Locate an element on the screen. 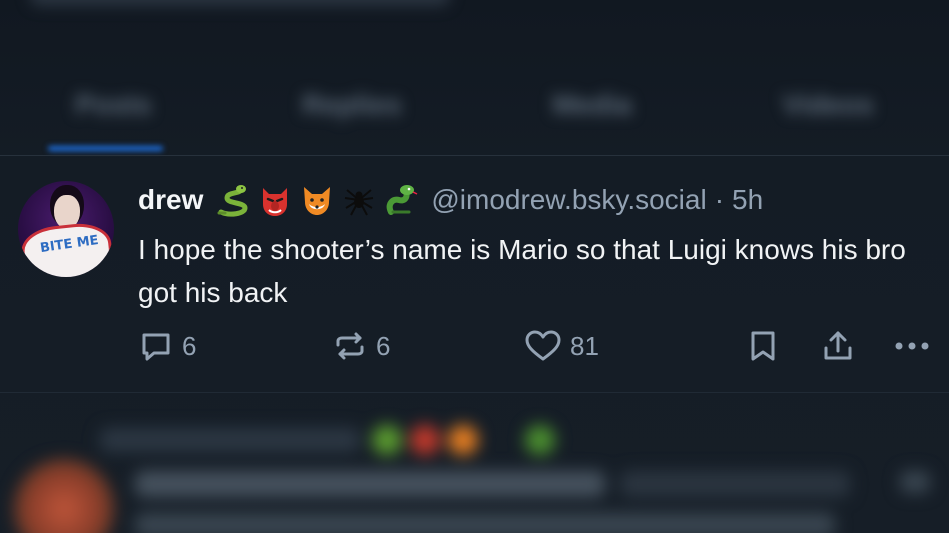  tab-media: Media is located at coordinates (591, 105).